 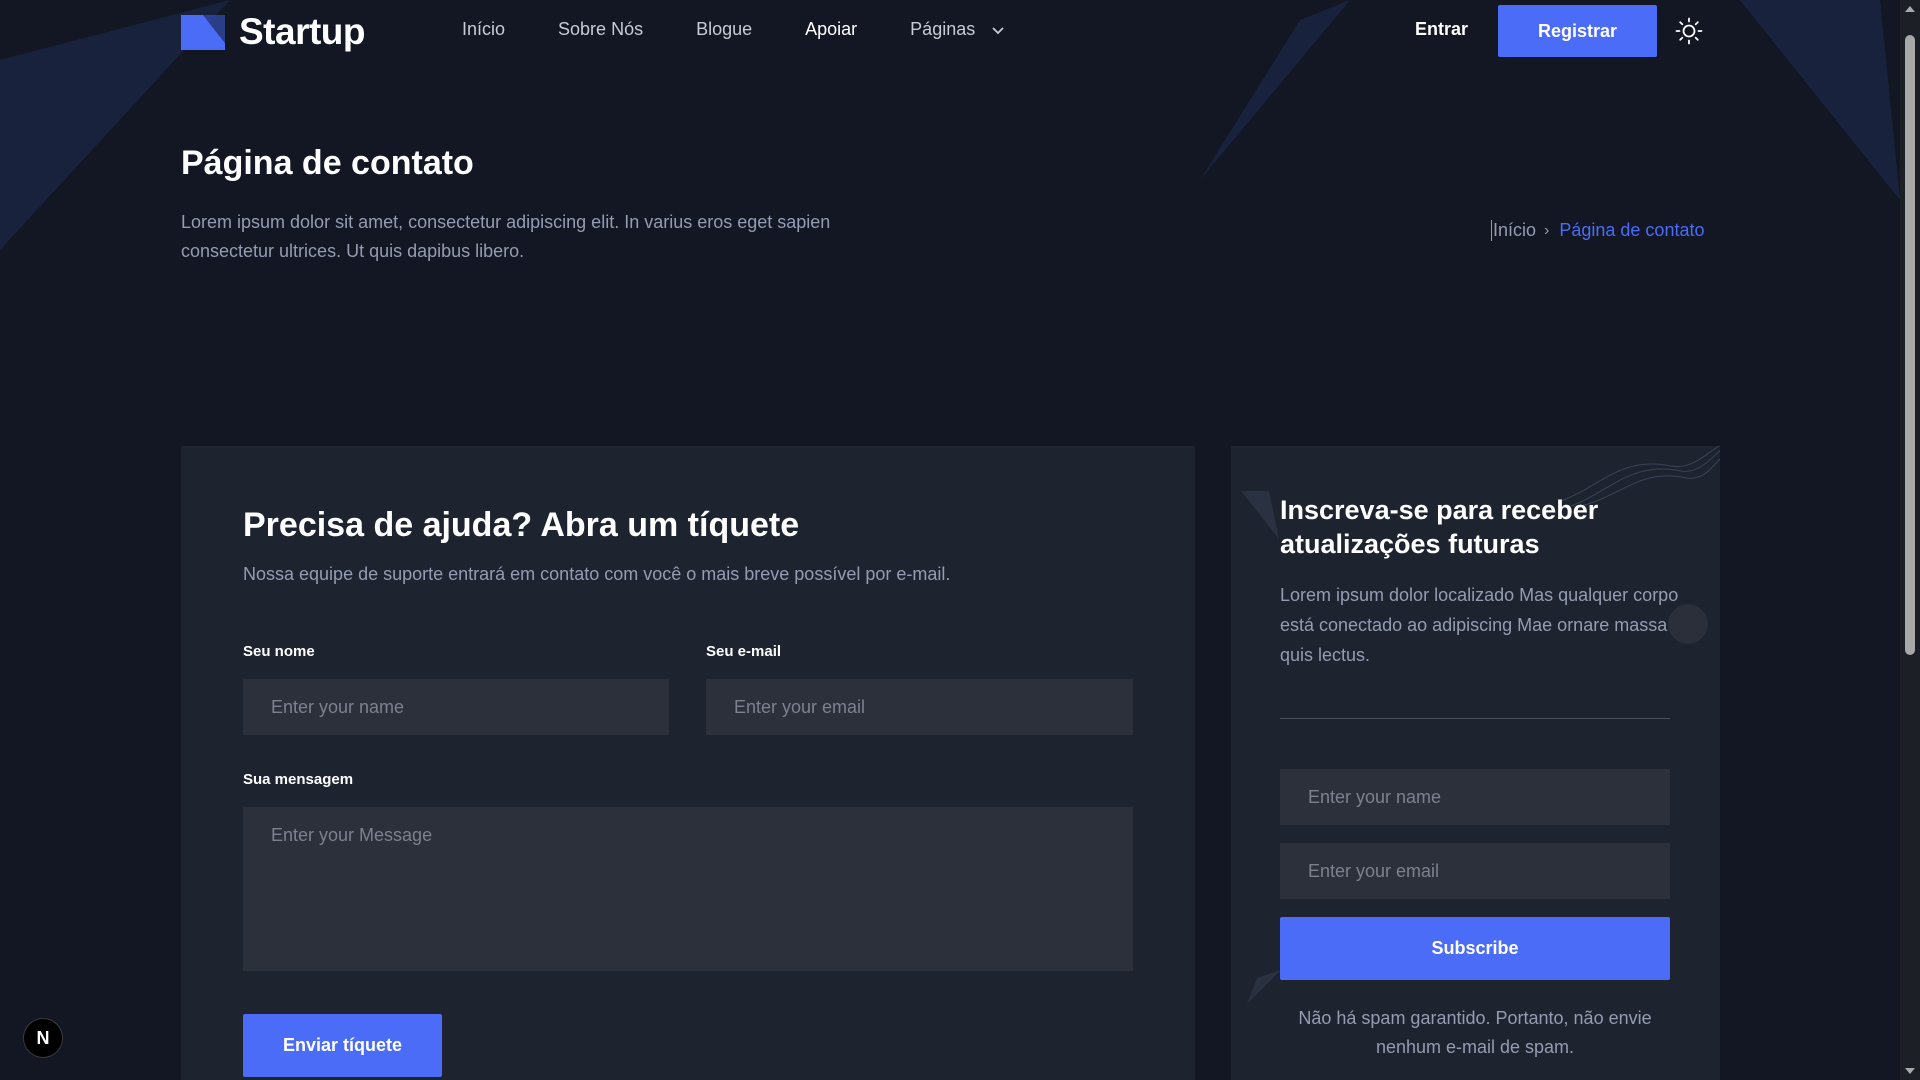 What do you see at coordinates (302, 31) in the screenshot?
I see `logo-text: Startup` at bounding box center [302, 31].